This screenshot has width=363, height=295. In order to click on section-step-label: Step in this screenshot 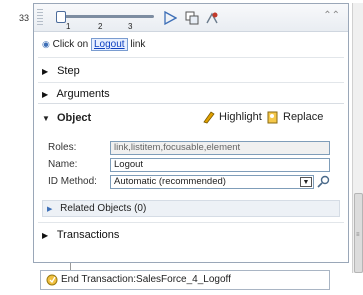, I will do `click(68, 71)`.